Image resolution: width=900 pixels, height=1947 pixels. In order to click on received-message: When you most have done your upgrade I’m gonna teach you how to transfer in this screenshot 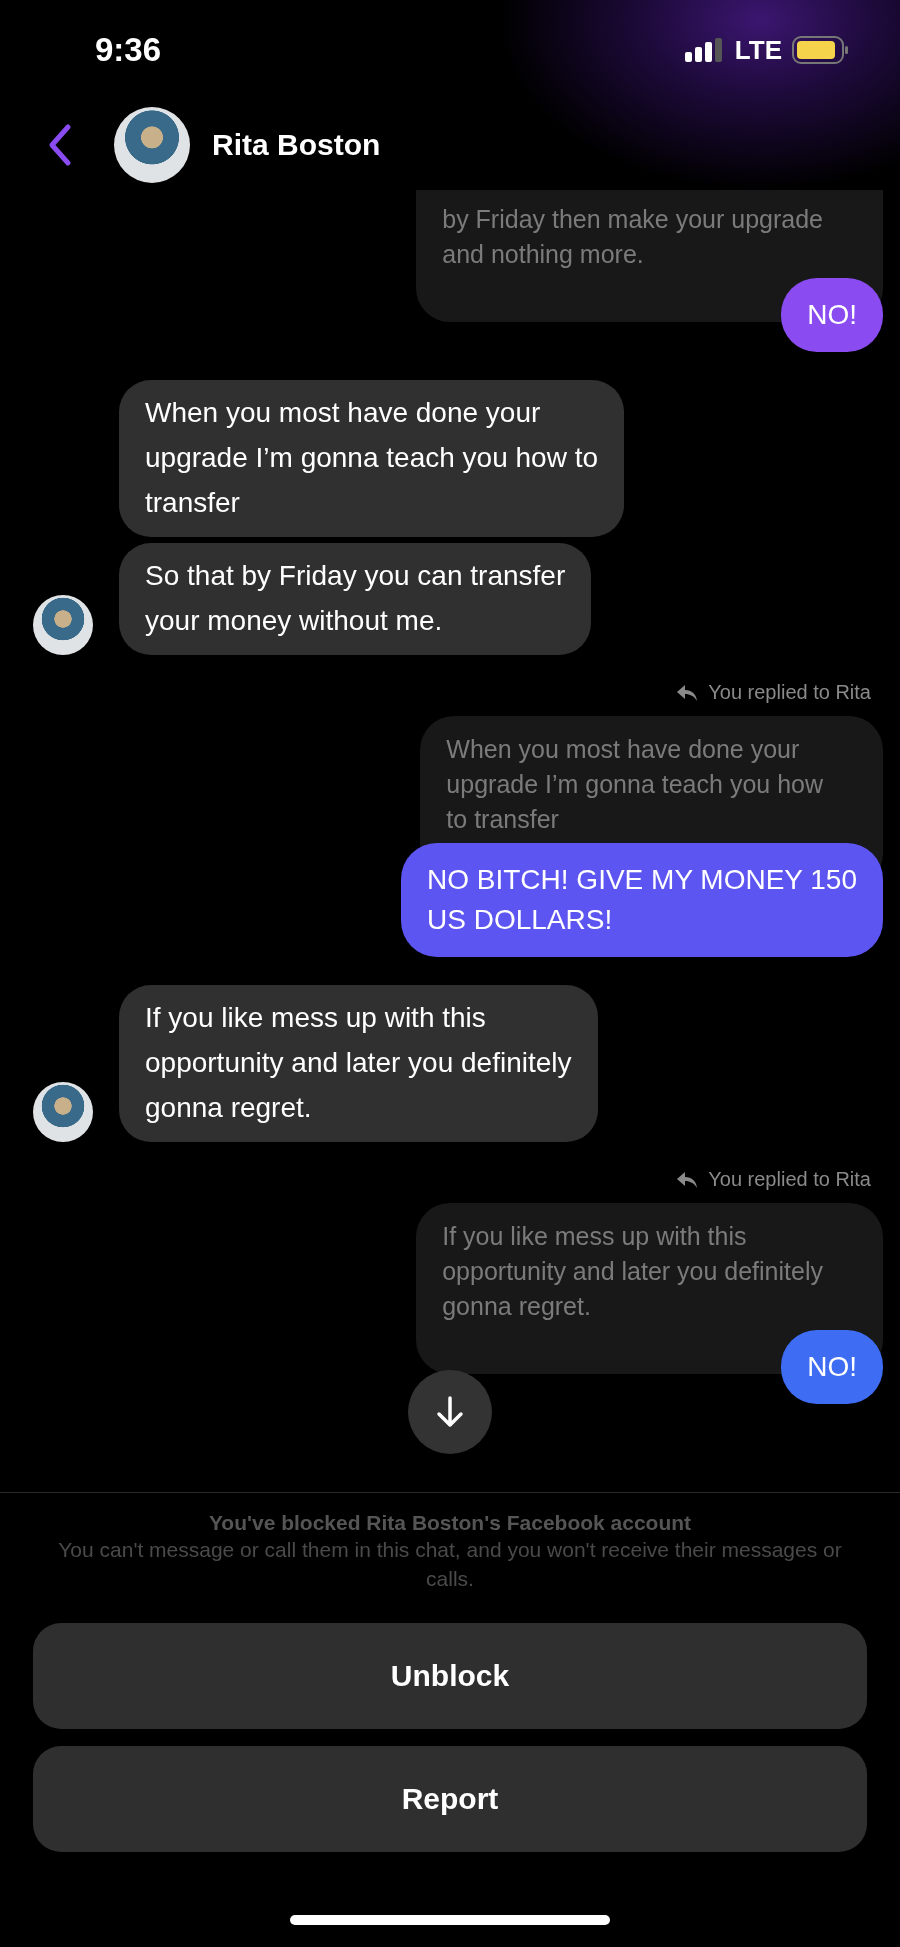, I will do `click(371, 458)`.